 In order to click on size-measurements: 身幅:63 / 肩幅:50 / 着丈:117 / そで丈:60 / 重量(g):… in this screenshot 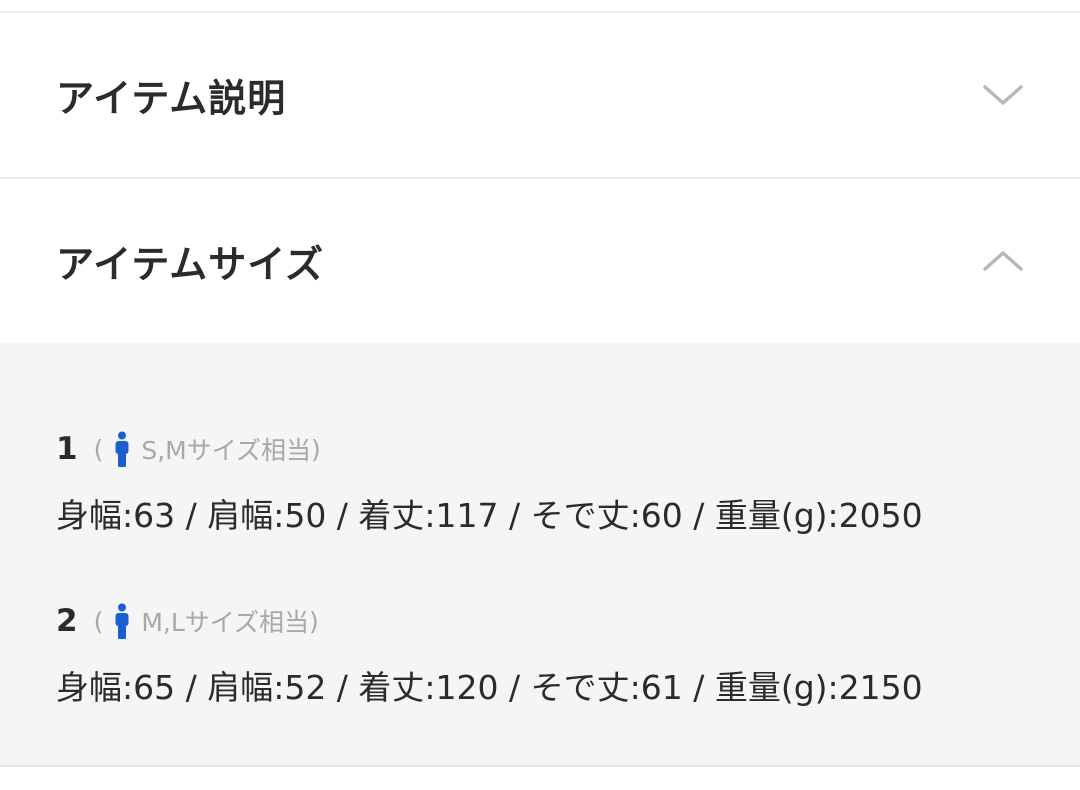, I will do `click(489, 515)`.